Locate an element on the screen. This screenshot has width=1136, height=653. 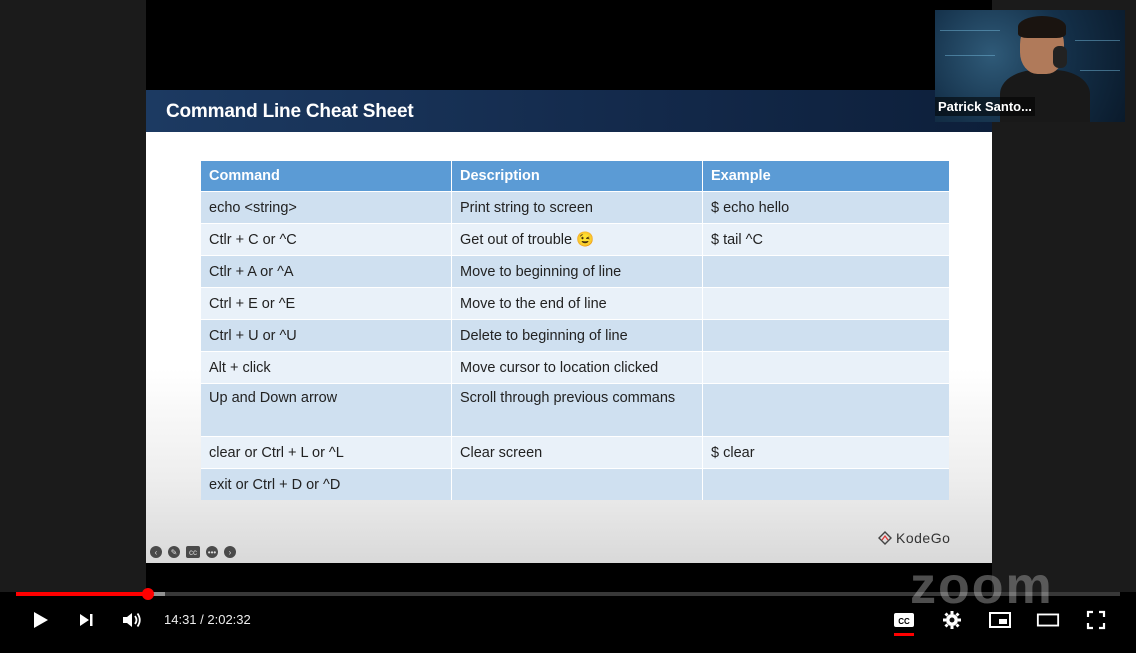
fullscreen-icon is located at coordinates (1096, 620).